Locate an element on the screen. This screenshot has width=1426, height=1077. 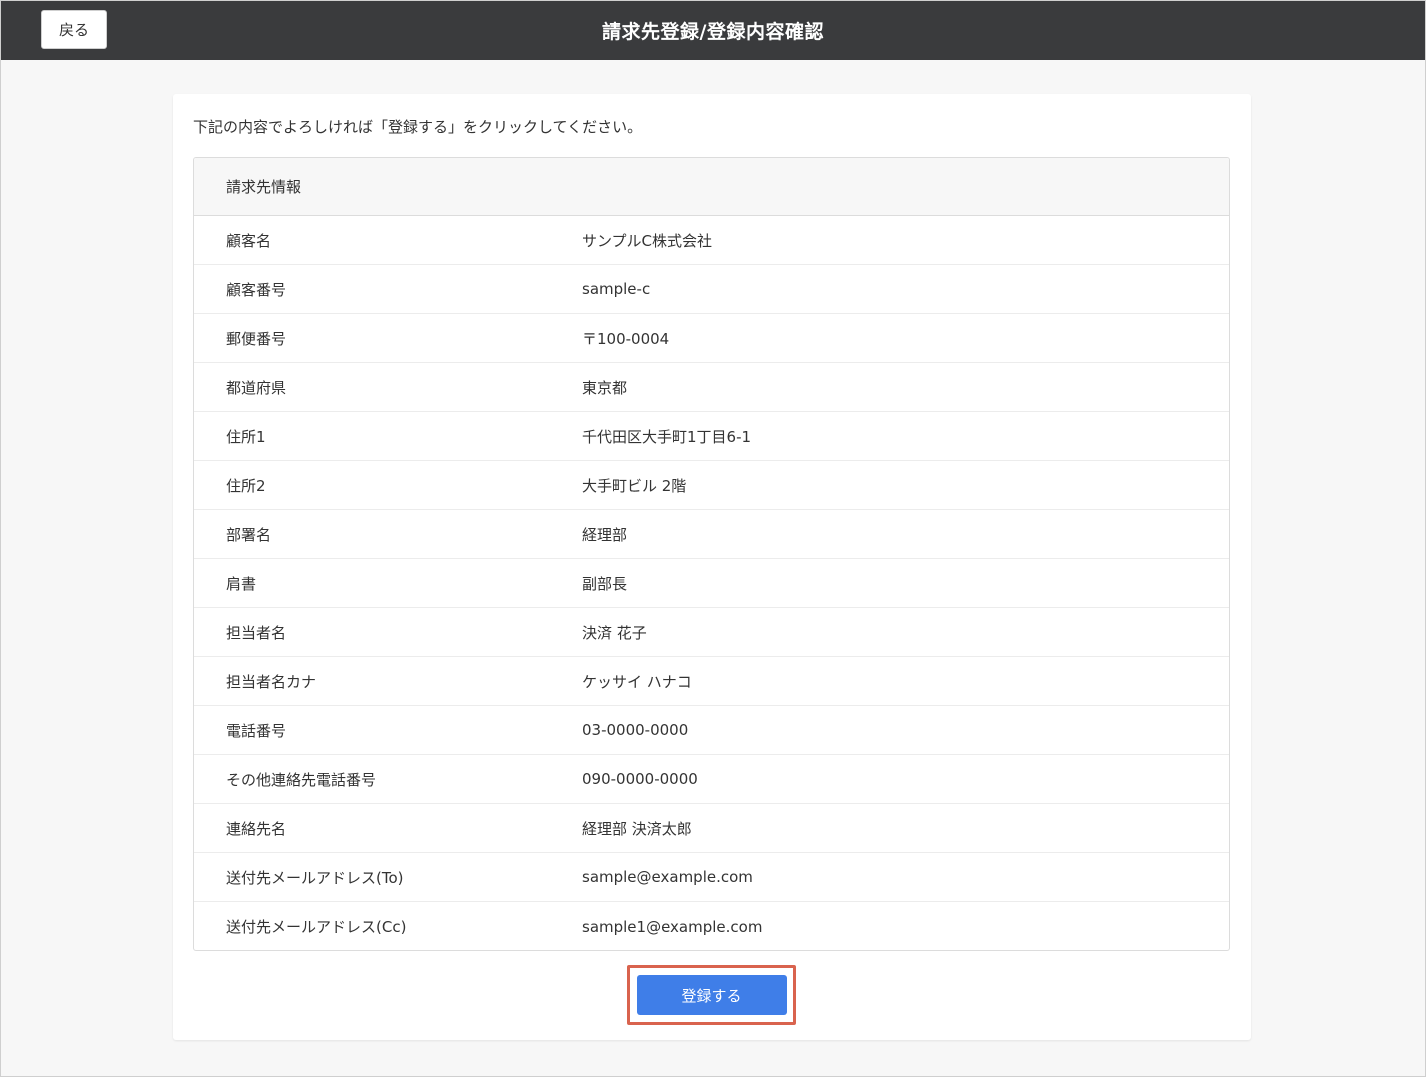
field-label: 顧客名 is located at coordinates (249, 240).